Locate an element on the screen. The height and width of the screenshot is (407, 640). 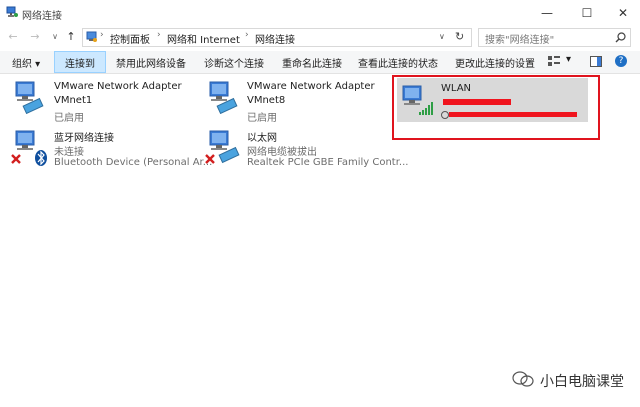
address-bar: › 控制面板 › 网络和 Internet › 网络连接 ∨ ↻ is located at coordinates (277, 37).